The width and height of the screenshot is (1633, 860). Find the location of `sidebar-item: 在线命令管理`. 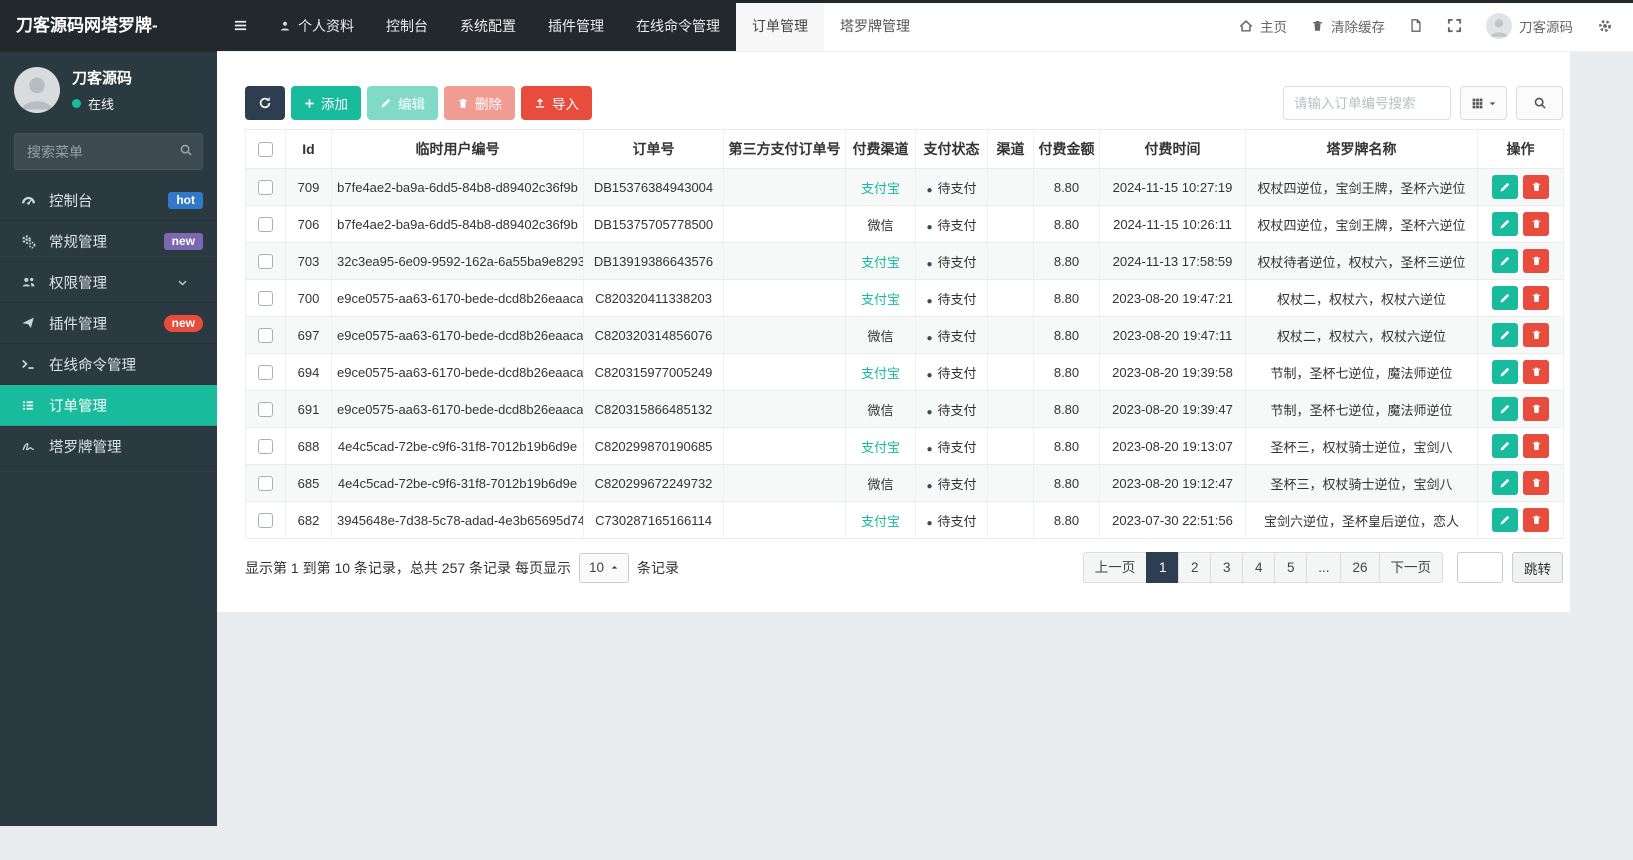

sidebar-item: 在线命令管理 is located at coordinates (108, 364).